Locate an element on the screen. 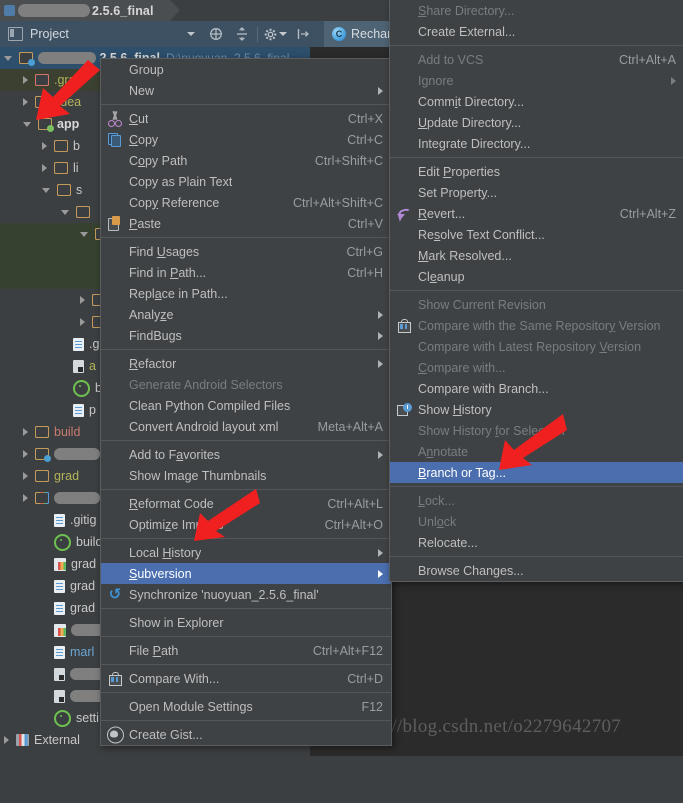 The width and height of the screenshot is (683, 803). class-icon: C is located at coordinates (339, 34).